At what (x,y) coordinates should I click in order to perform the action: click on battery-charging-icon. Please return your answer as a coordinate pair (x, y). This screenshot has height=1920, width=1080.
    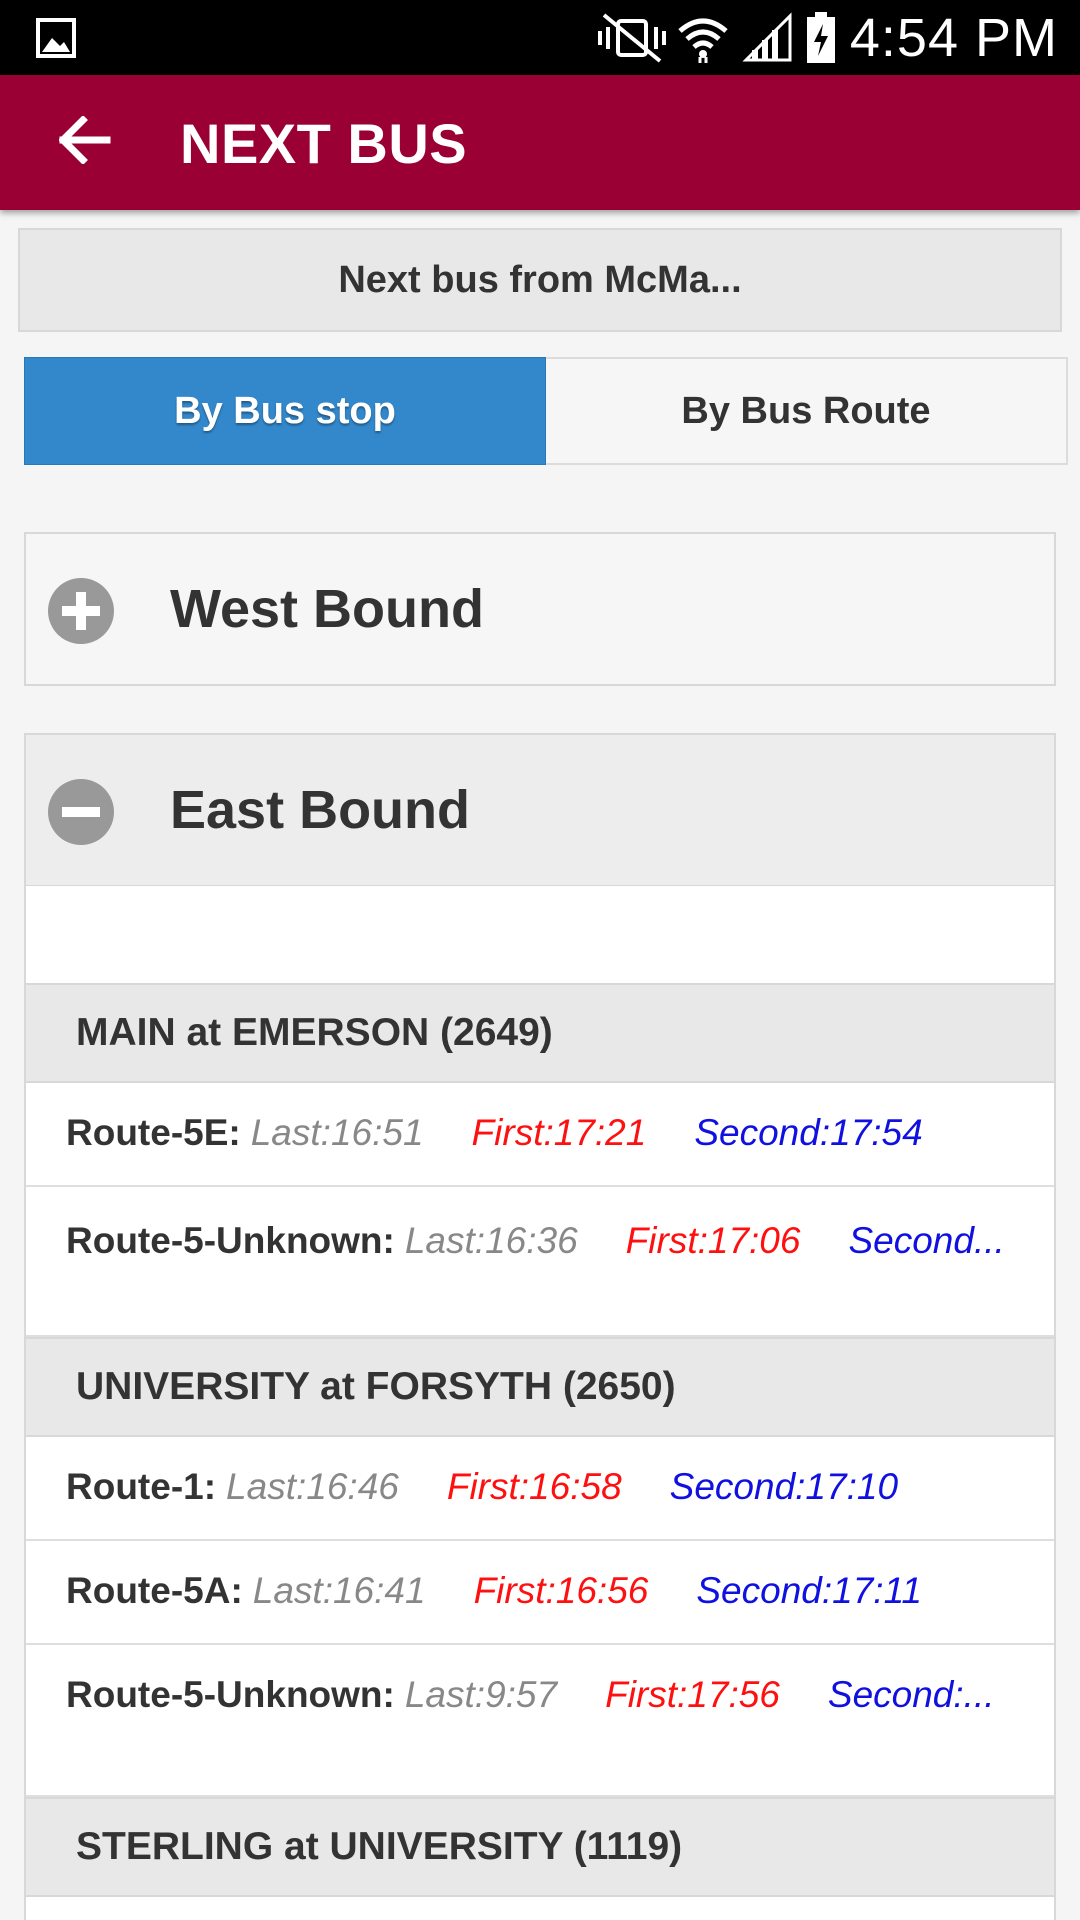
    Looking at the image, I should click on (821, 37).